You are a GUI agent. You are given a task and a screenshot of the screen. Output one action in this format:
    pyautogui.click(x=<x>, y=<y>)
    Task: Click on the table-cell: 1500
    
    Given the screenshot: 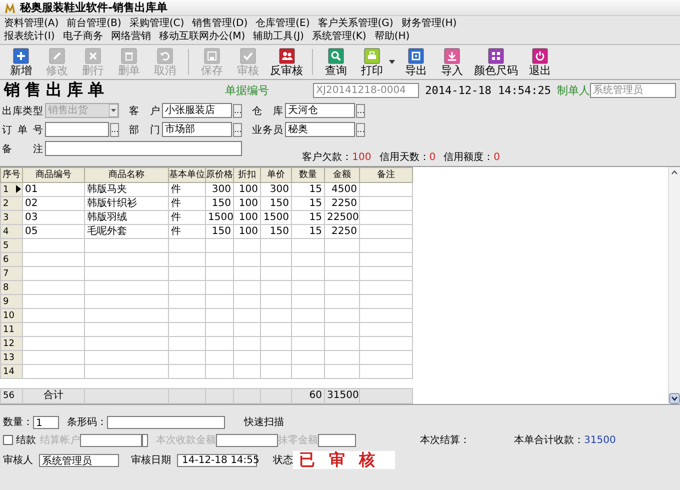 What is the action you would take?
    pyautogui.click(x=276, y=217)
    